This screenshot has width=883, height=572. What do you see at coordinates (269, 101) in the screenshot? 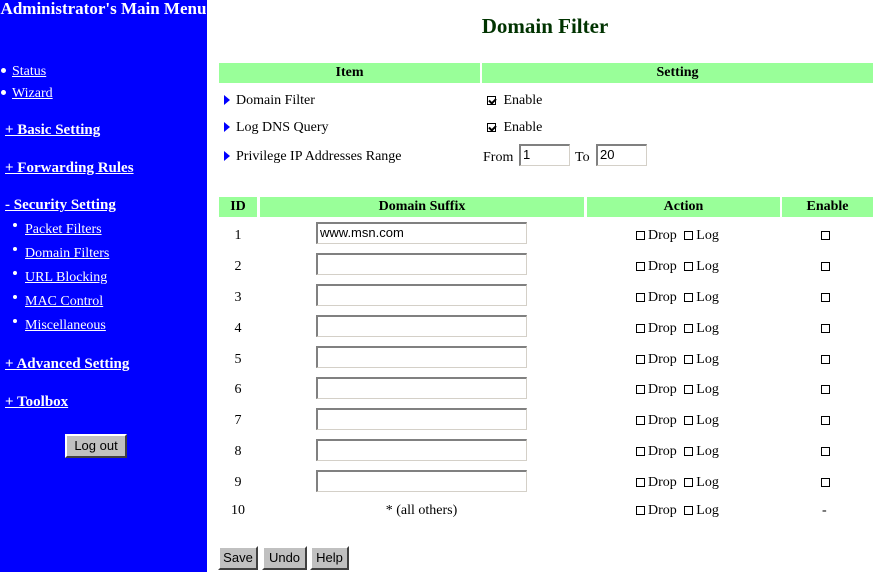
I see `domain-filter-label: Domain Filter` at bounding box center [269, 101].